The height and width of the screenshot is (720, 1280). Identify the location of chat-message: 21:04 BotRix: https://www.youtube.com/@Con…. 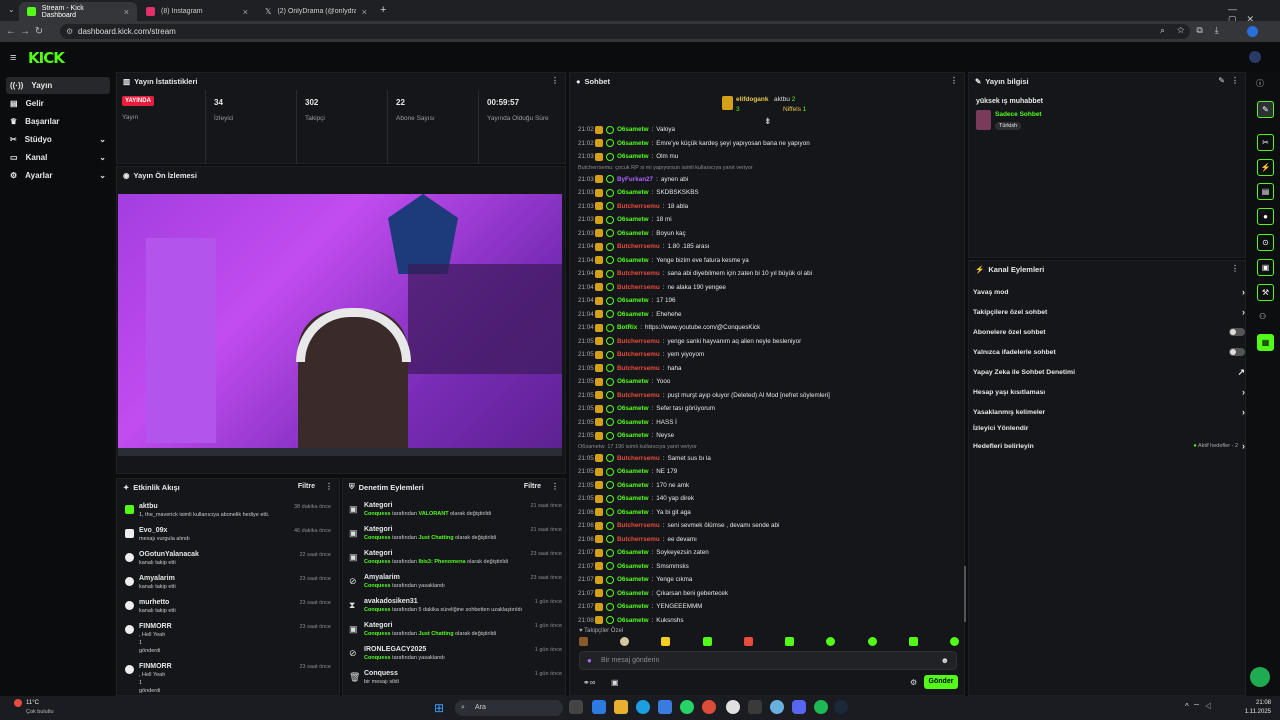
(768, 328).